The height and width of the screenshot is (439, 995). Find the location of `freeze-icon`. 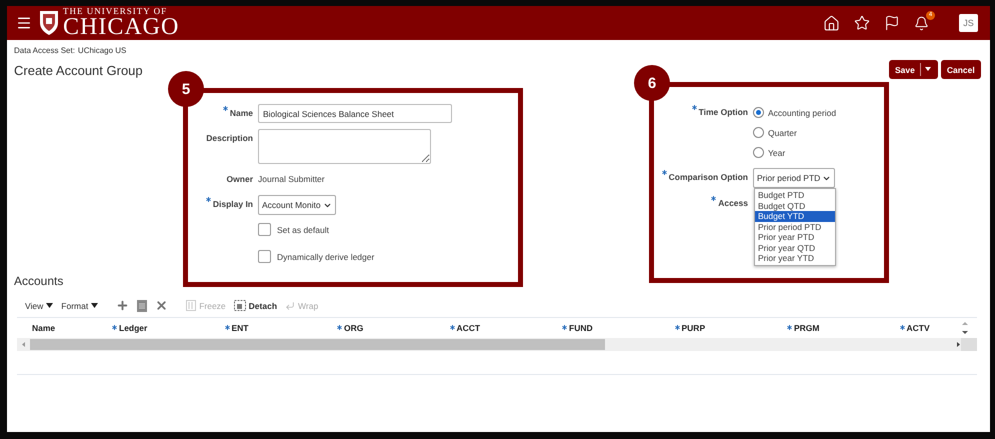

freeze-icon is located at coordinates (191, 305).